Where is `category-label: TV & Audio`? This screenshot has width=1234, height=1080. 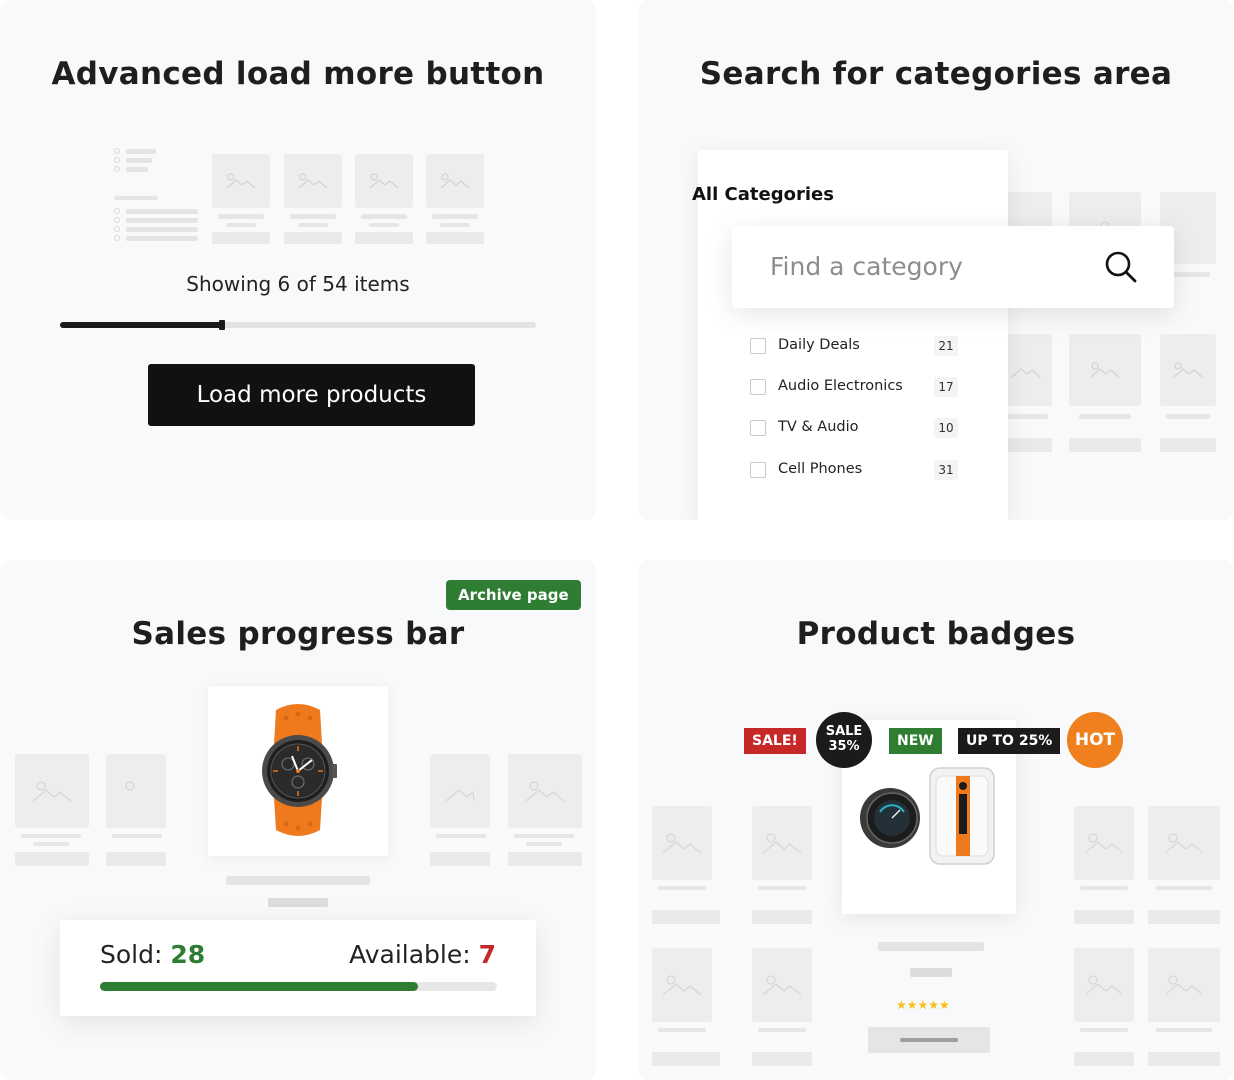 category-label: TV & Audio is located at coordinates (818, 427).